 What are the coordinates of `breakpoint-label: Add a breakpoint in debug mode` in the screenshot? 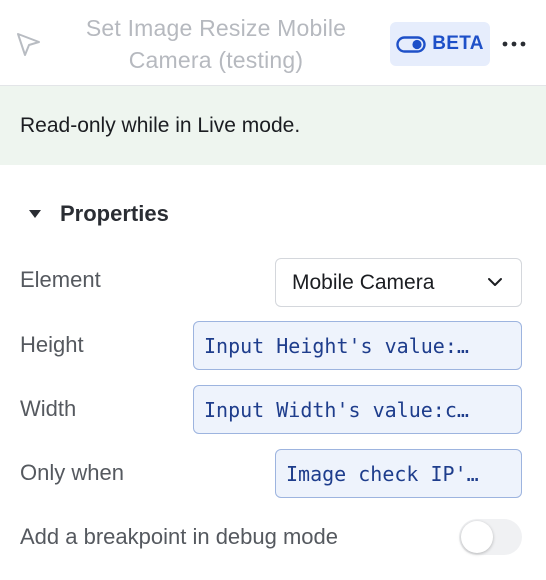 It's located at (179, 536).